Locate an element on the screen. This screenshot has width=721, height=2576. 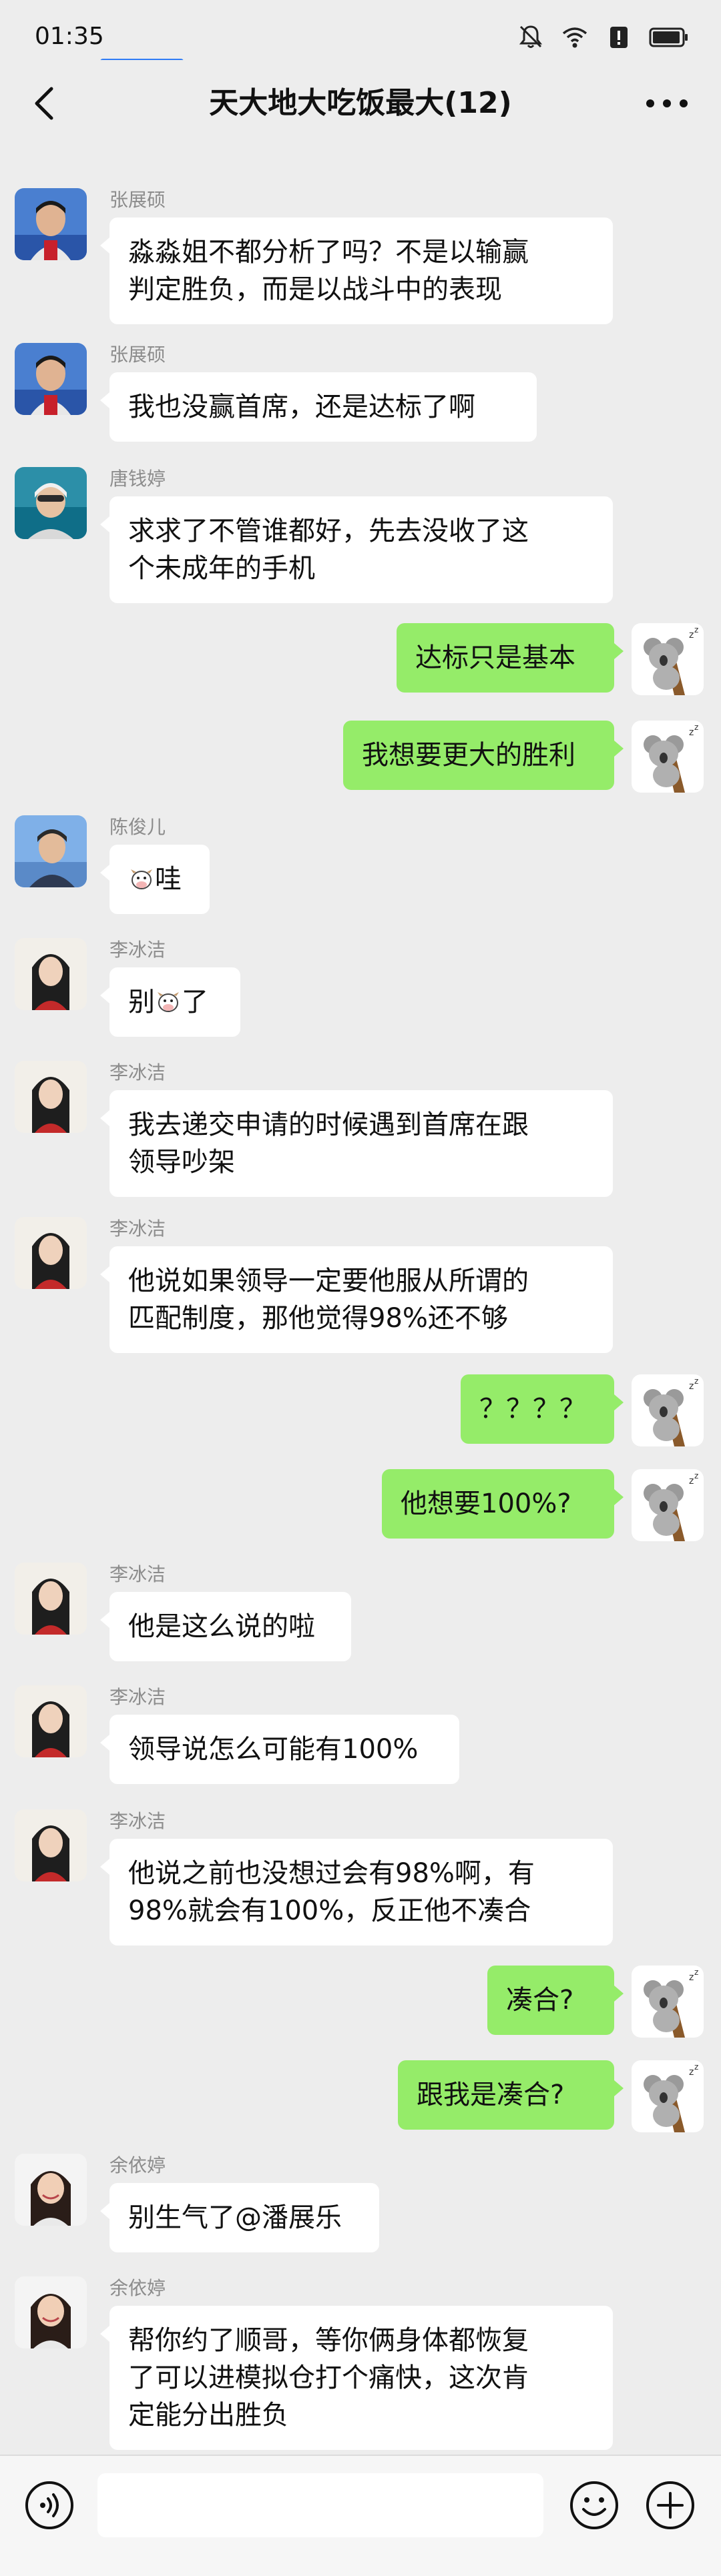
back-button is located at coordinates (44, 103).